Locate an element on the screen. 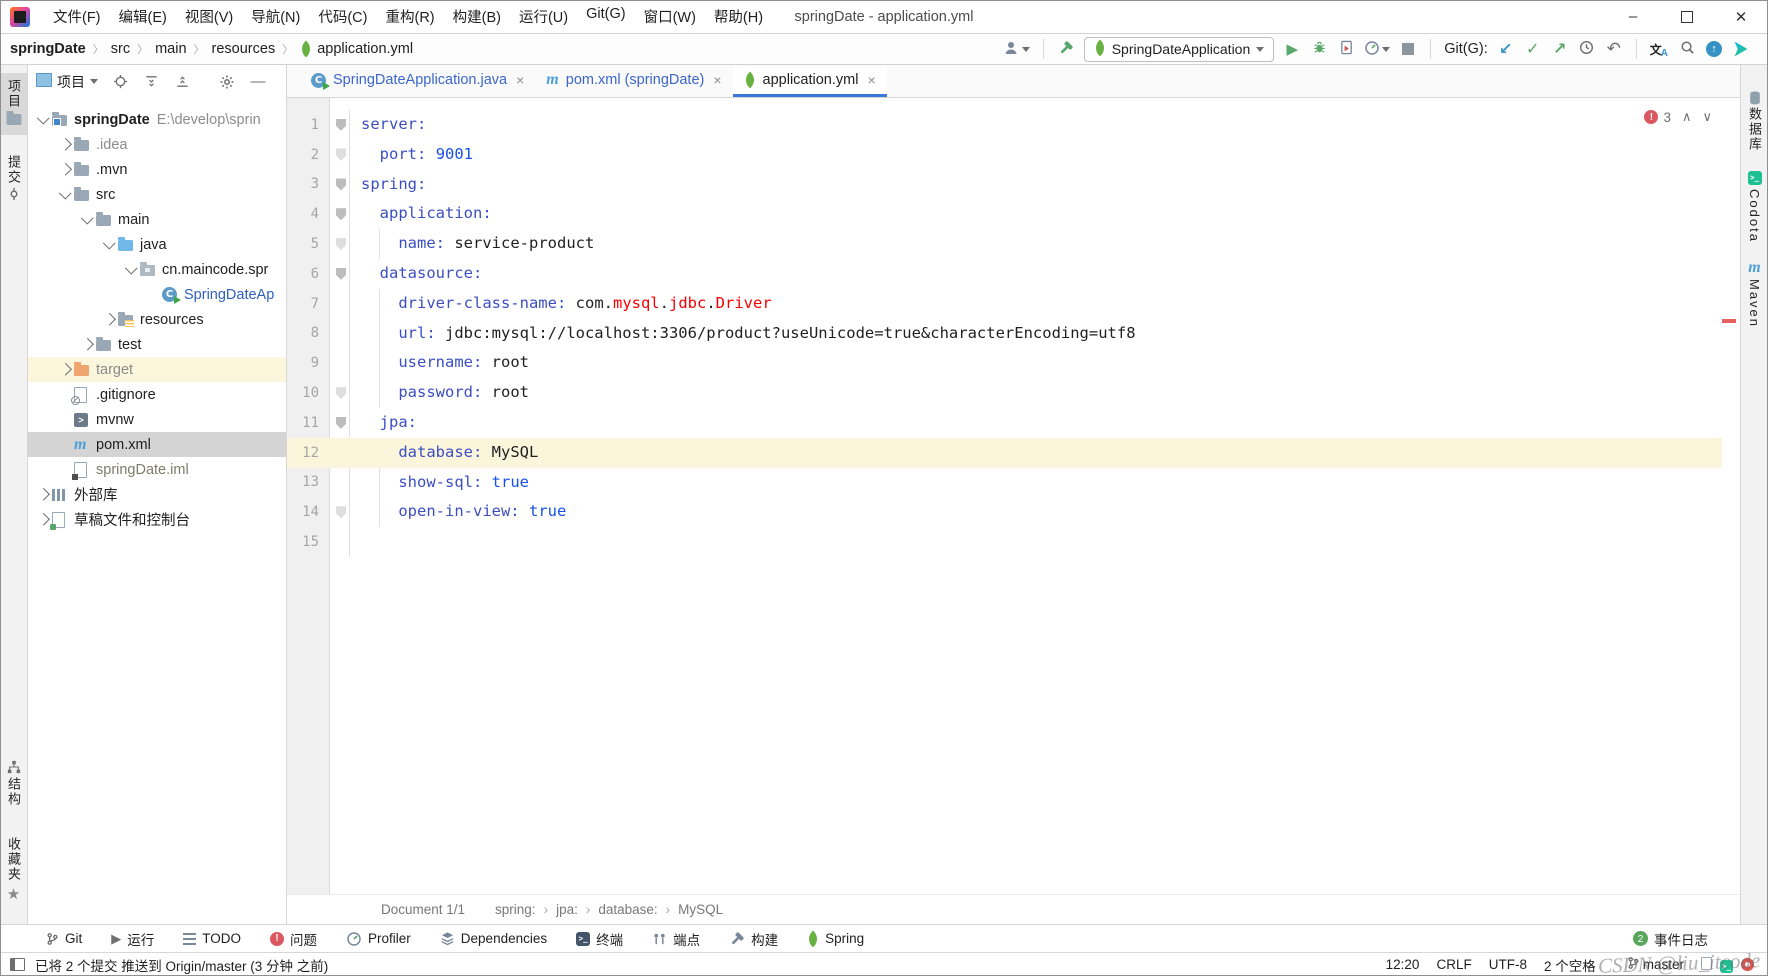  tool-window-button-运行: ▶ 运行 is located at coordinates (132, 939).